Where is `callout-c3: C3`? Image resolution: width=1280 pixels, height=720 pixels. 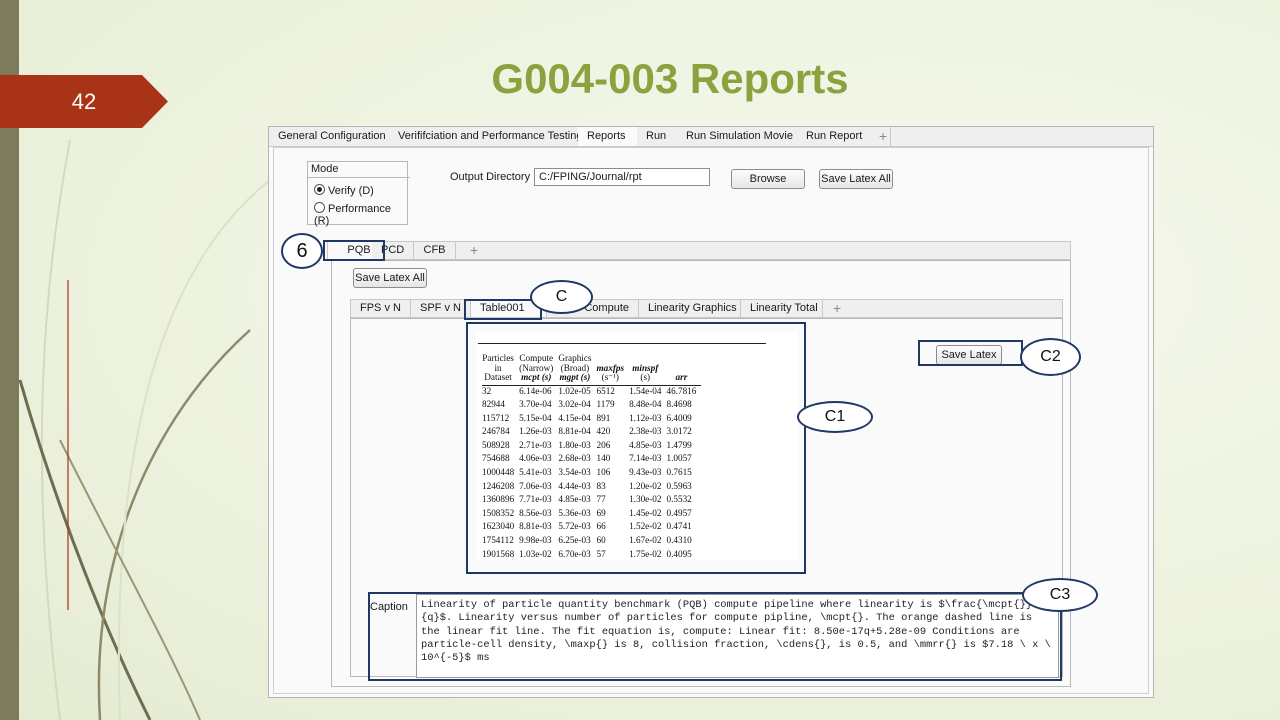 callout-c3: C3 is located at coordinates (1060, 595).